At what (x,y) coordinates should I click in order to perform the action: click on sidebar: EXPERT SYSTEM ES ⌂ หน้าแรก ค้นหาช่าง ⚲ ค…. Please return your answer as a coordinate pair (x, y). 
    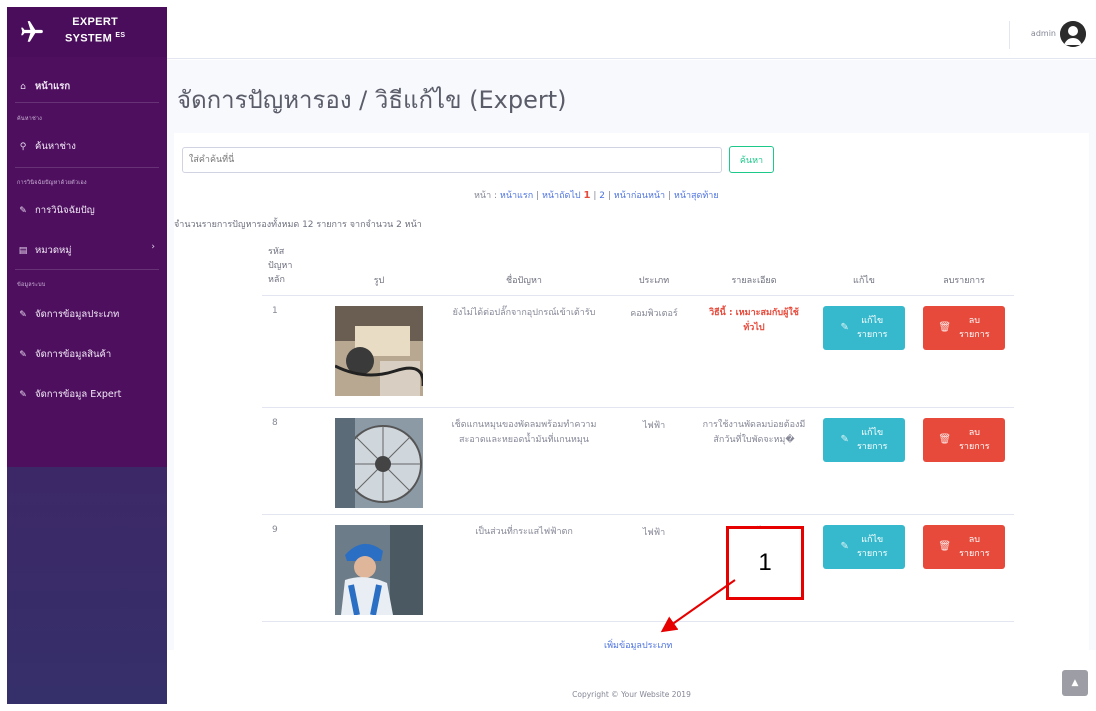
    Looking at the image, I should click on (87, 355).